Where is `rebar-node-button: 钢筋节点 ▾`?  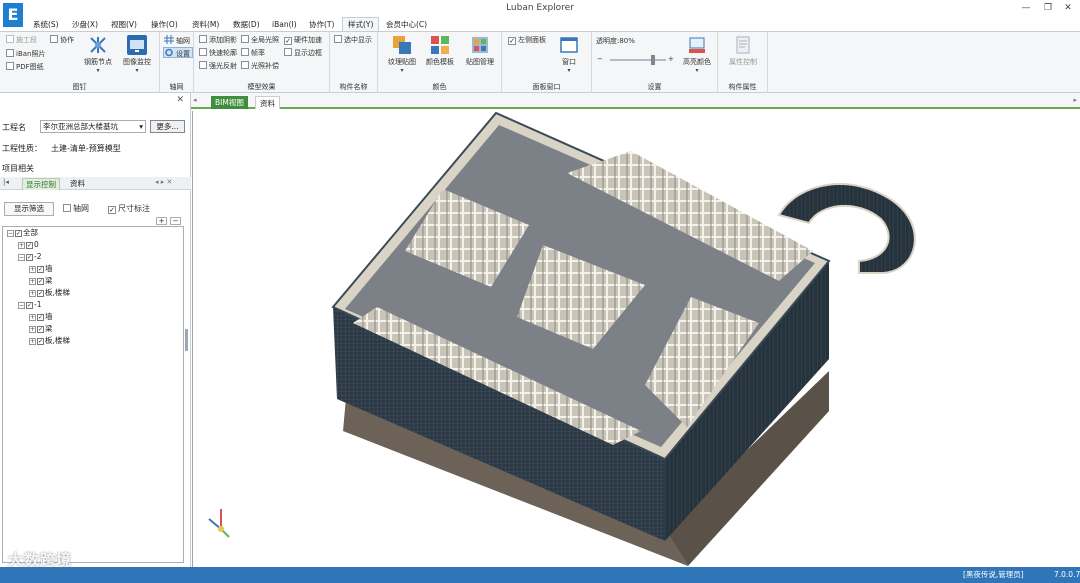 rebar-node-button: 钢筋节点 ▾ is located at coordinates (98, 54).